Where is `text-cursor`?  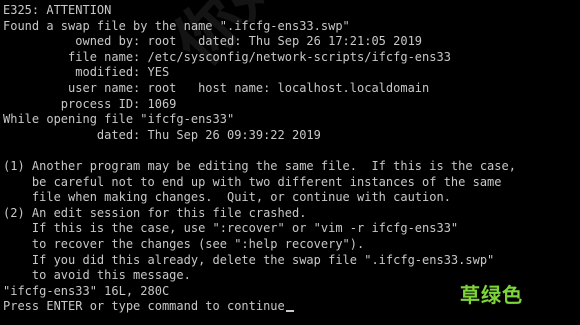 text-cursor is located at coordinates (289, 311).